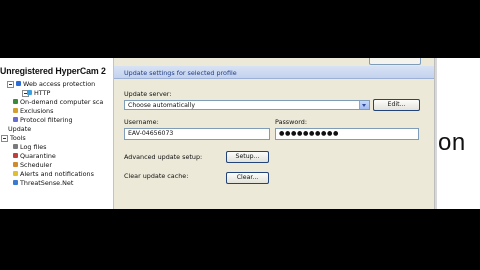 This screenshot has width=480, height=270. I want to click on log-icon, so click(15, 146).